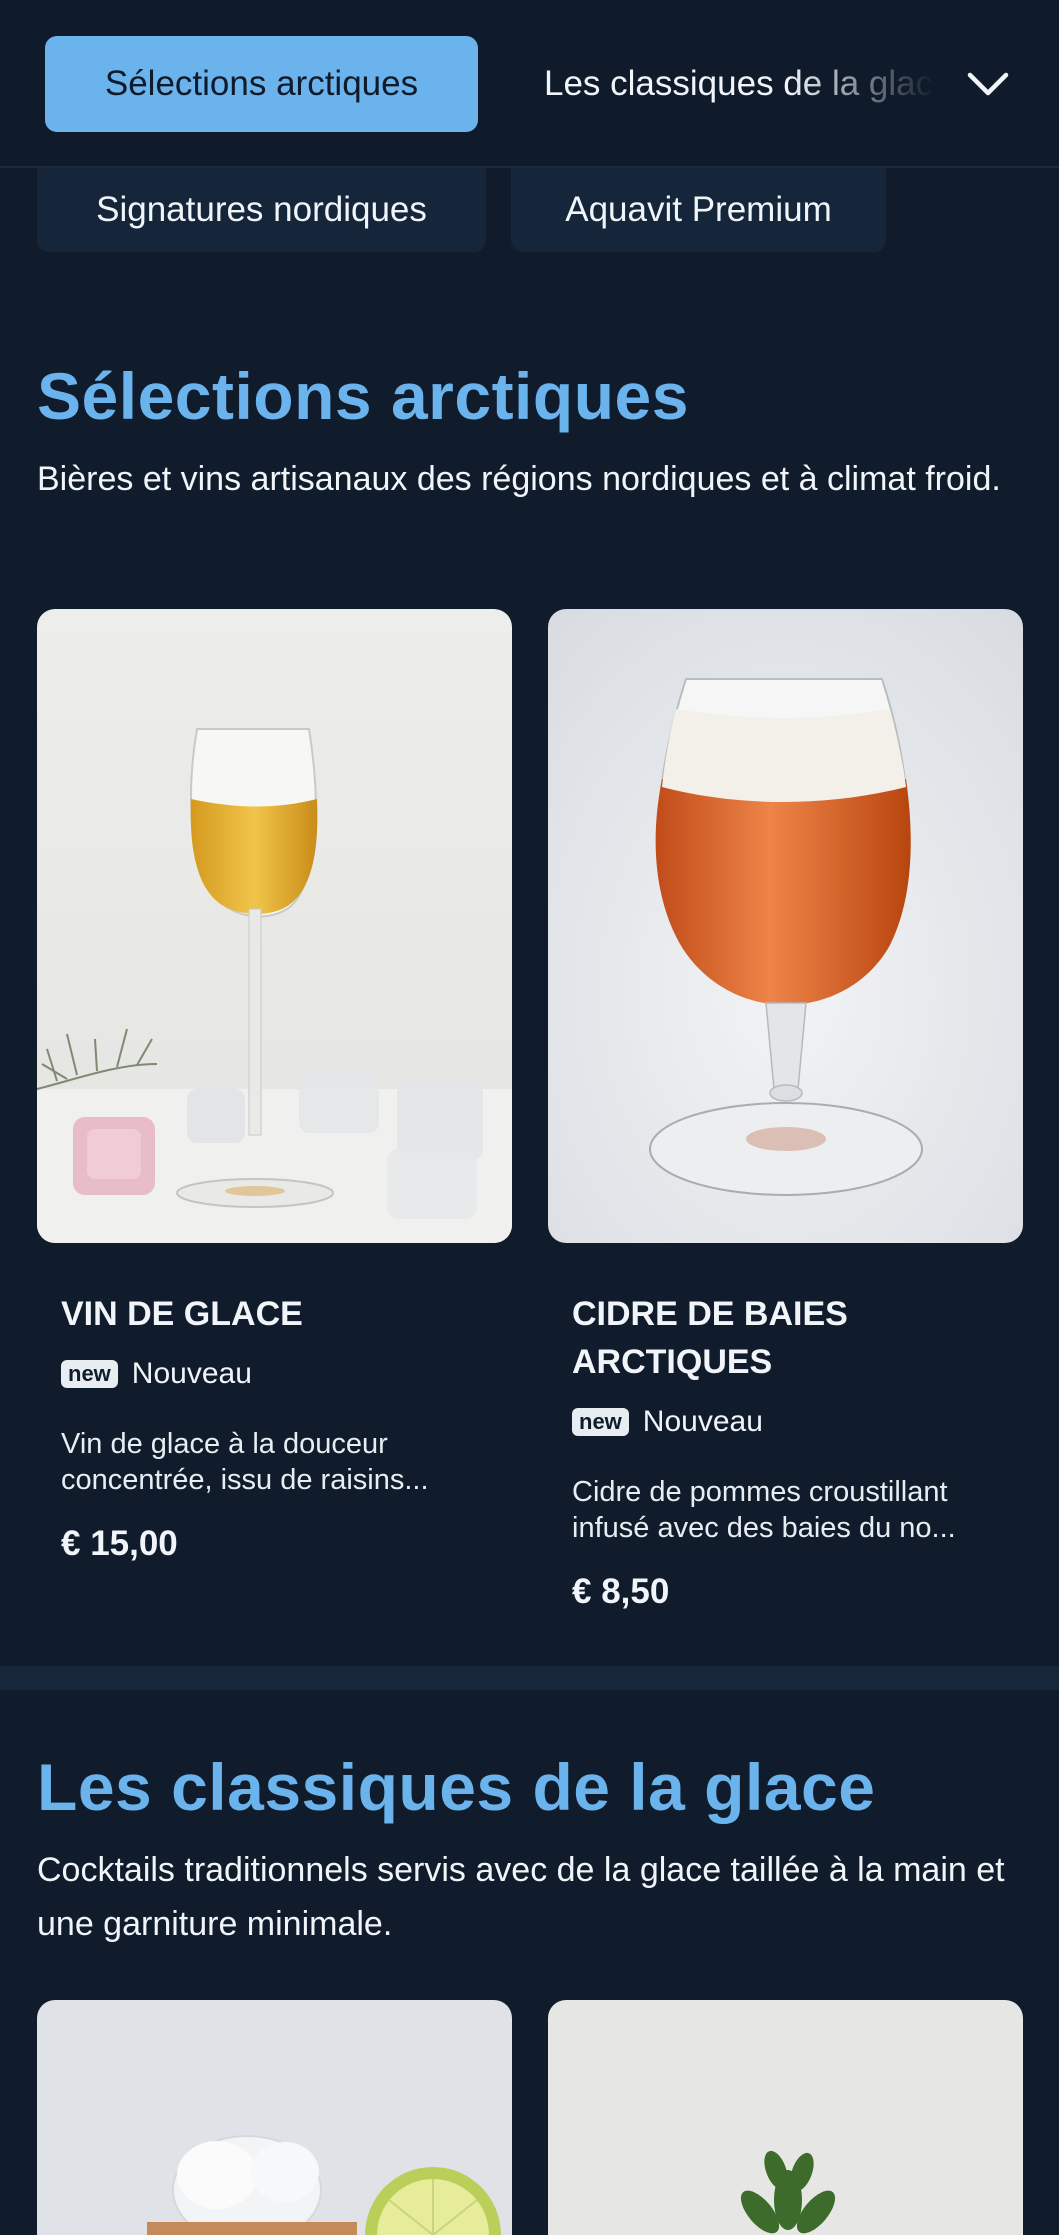 Image resolution: width=1059 pixels, height=2235 pixels. I want to click on tab-aquavit-premium: Aquavit Premium, so click(698, 210).